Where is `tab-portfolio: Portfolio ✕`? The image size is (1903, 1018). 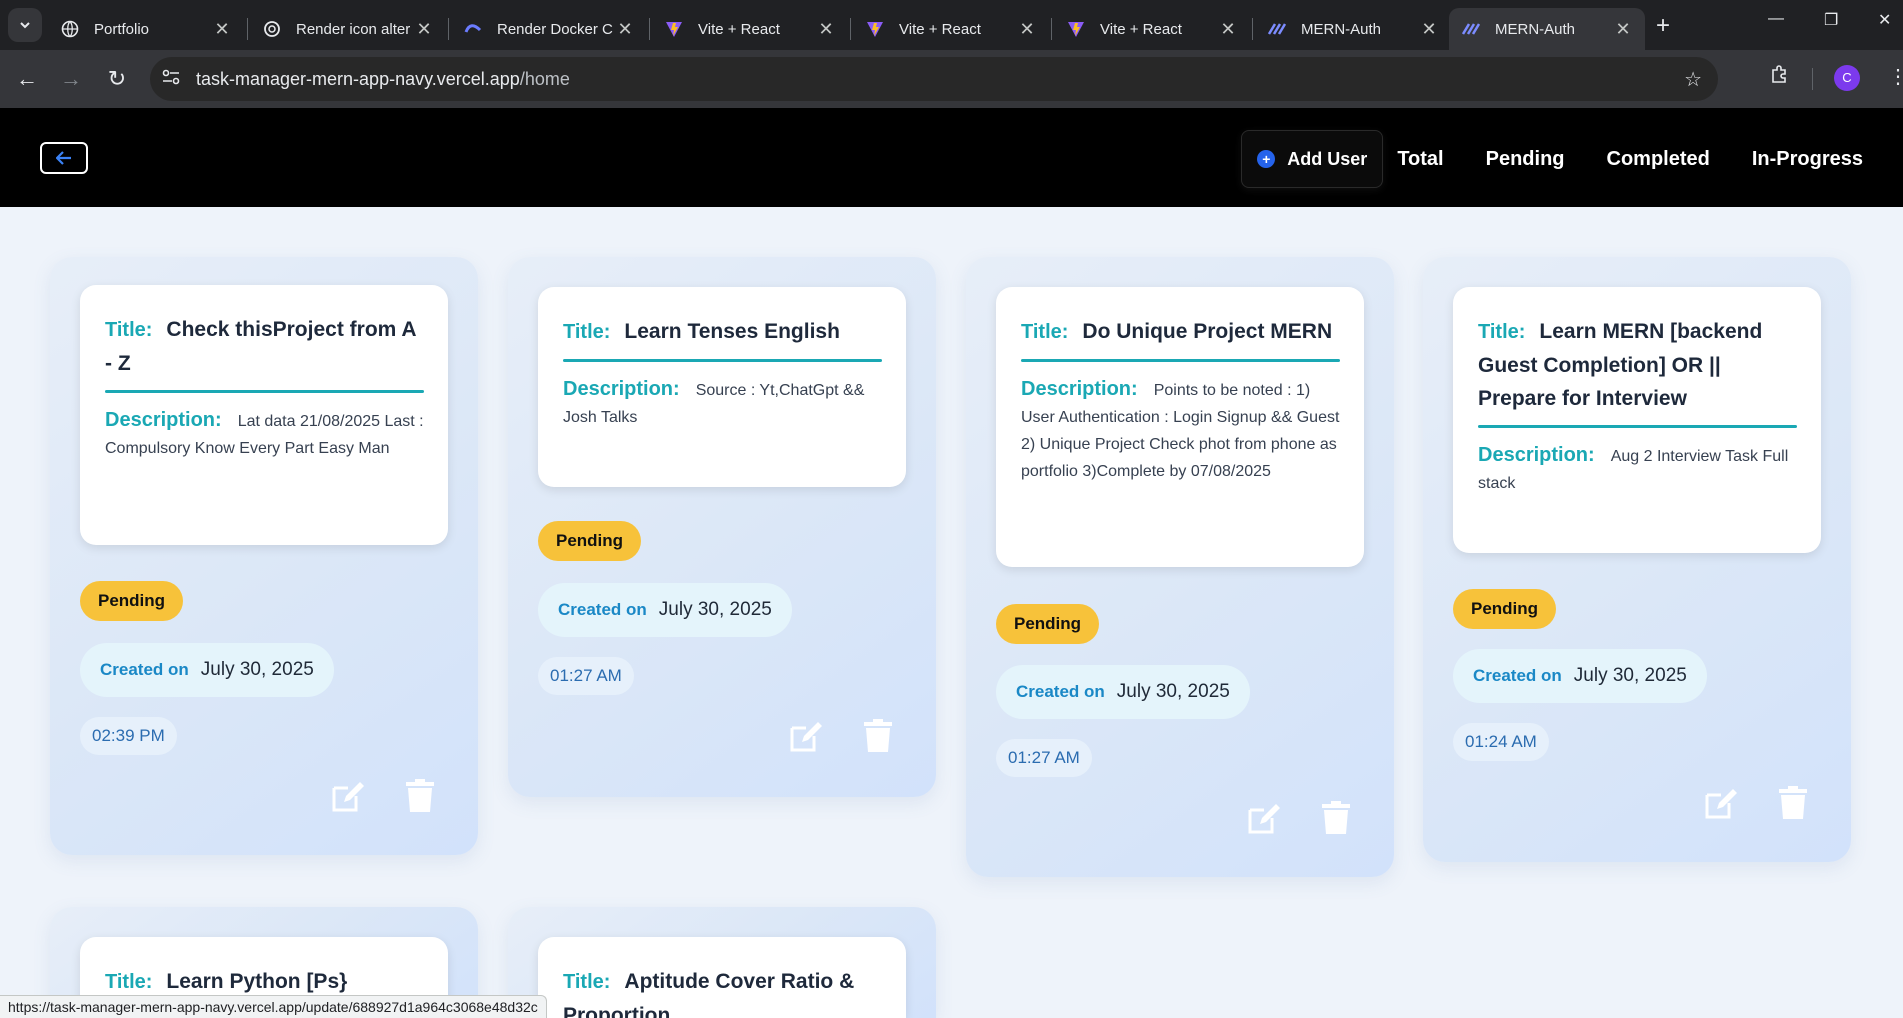
tab-portfolio: Portfolio ✕ is located at coordinates (146, 29).